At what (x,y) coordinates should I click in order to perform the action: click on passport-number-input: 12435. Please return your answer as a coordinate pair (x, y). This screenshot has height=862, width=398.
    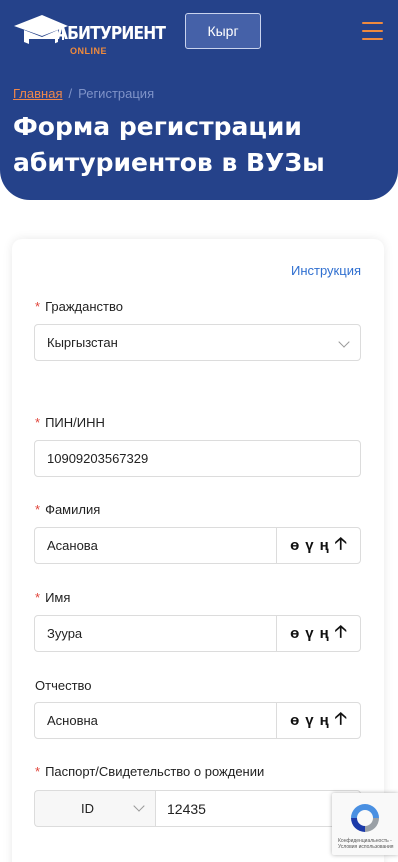
    Looking at the image, I should click on (258, 808).